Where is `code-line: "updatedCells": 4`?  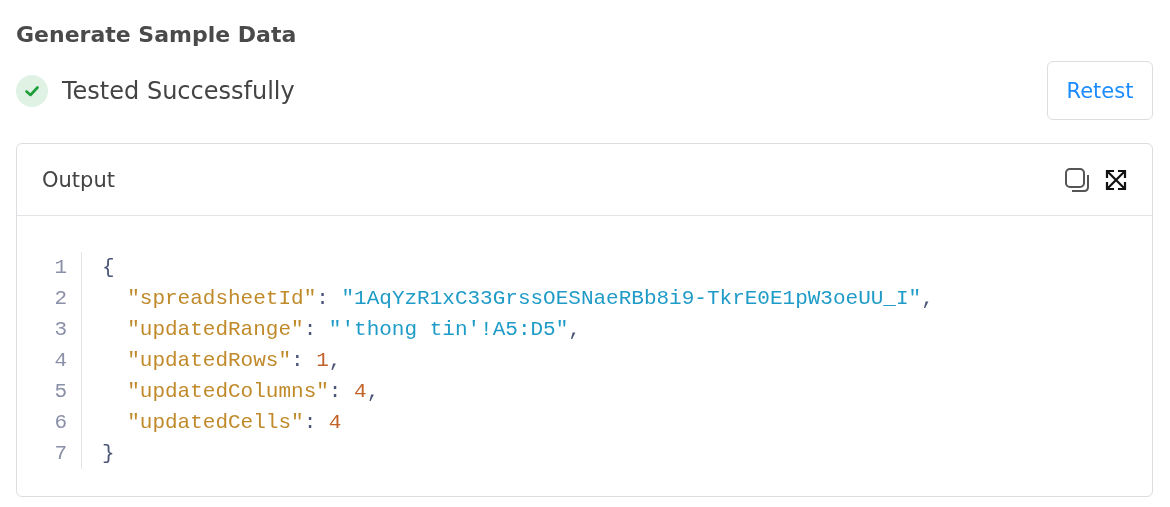
code-line: "updatedCells": 4 is located at coordinates (234, 423).